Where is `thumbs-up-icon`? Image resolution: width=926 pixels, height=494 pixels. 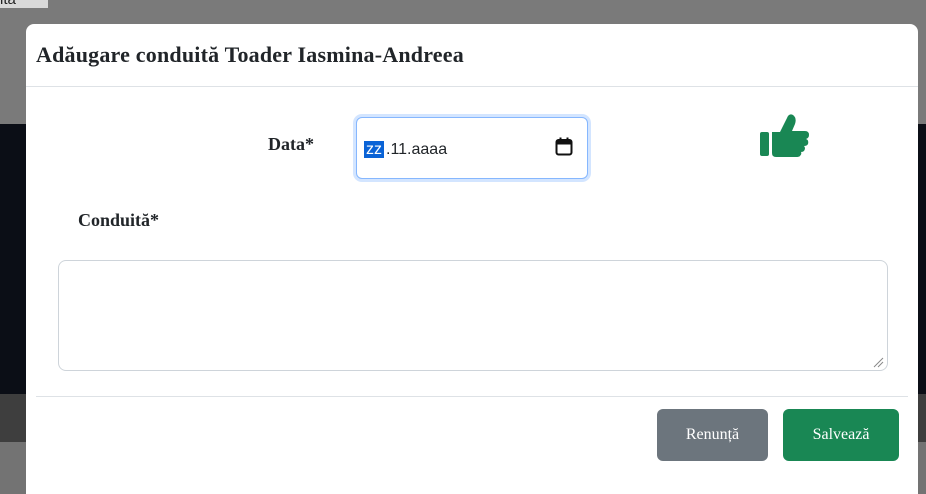
thumbs-up-icon is located at coordinates (784, 135).